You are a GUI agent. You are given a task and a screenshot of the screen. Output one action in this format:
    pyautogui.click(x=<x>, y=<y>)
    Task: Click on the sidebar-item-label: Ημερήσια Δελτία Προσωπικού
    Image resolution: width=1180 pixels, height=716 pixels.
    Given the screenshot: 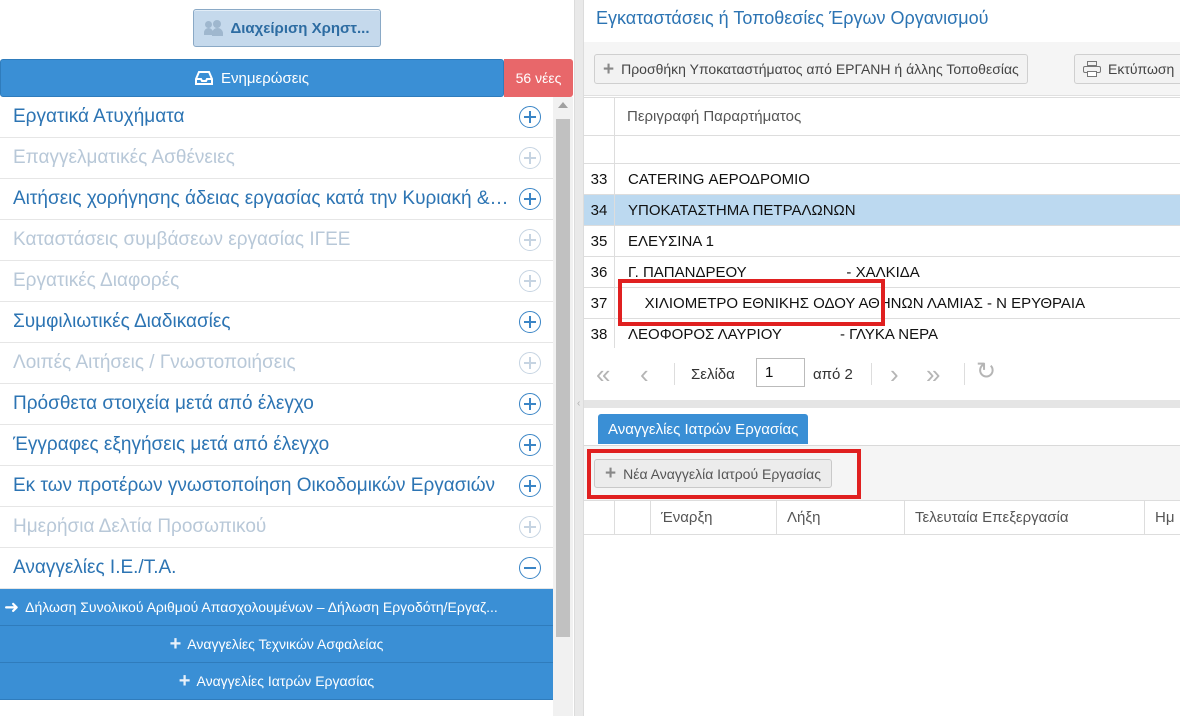 What is the action you would take?
    pyautogui.click(x=140, y=526)
    